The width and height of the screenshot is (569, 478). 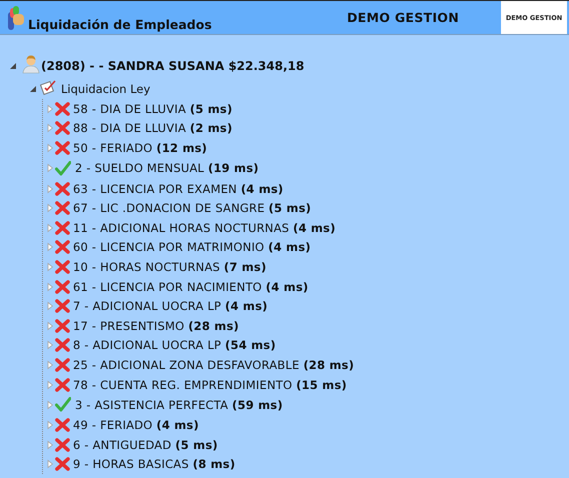 I want to click on employee-node: (2808) - - SANDRA SUSANA $22.348,18, so click(x=172, y=66).